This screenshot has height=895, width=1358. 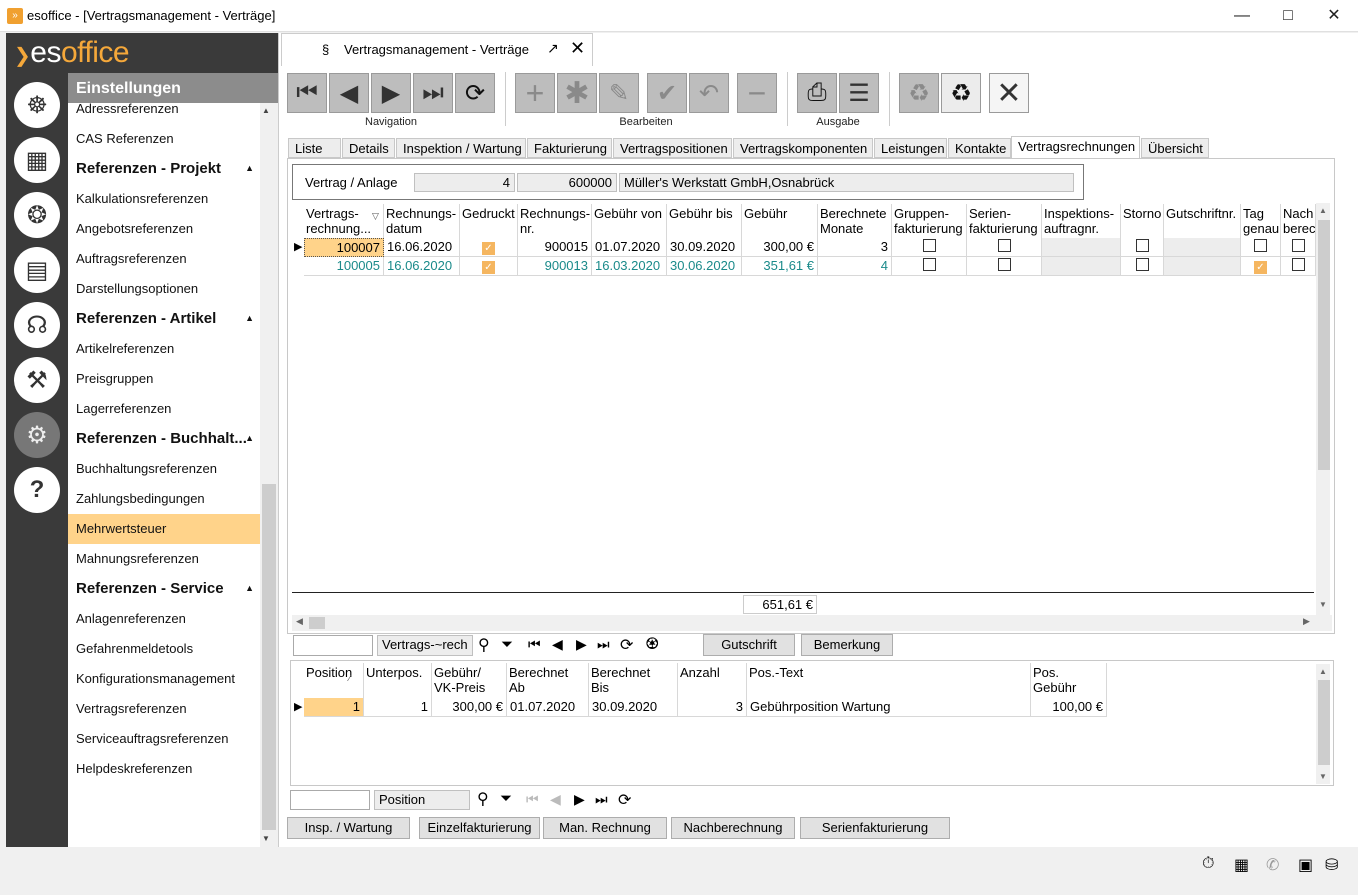 What do you see at coordinates (164, 679) in the screenshot?
I see `nav-item-19: Konfigurationsmanagement` at bounding box center [164, 679].